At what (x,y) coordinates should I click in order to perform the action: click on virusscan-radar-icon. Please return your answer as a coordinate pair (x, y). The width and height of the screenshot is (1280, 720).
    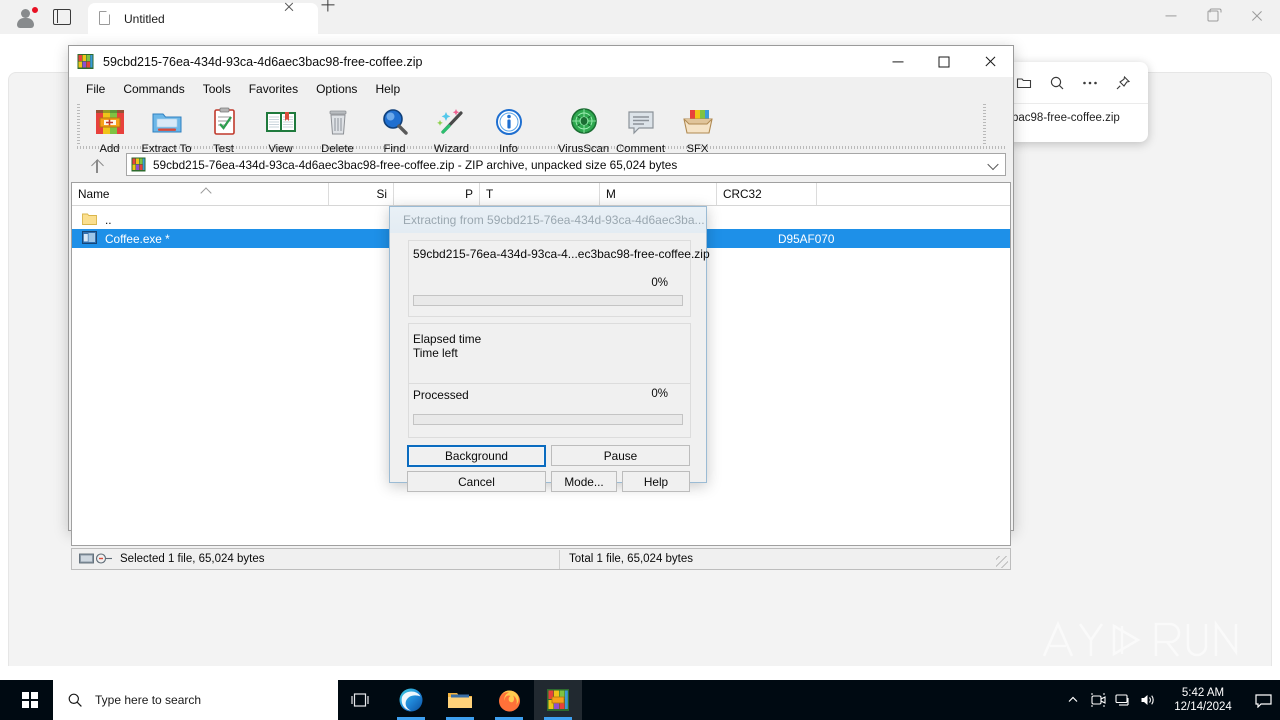
    Looking at the image, I should click on (584, 123).